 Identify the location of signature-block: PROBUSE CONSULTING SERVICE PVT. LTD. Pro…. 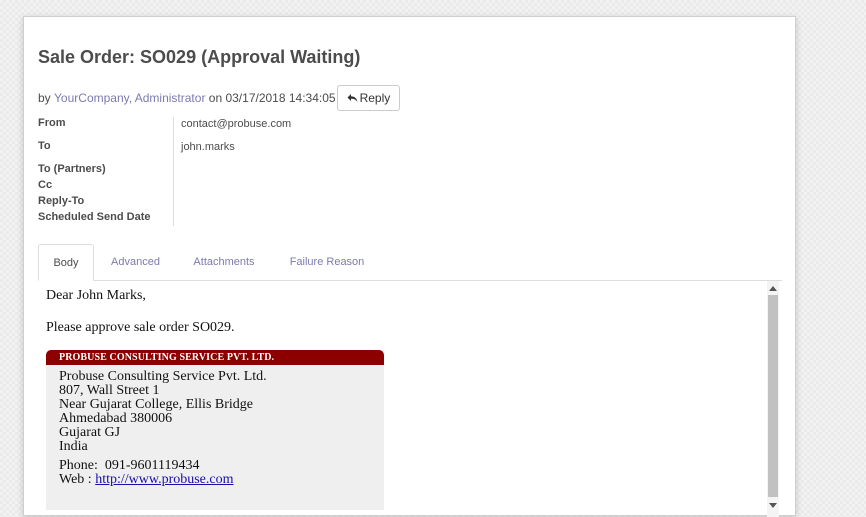
(215, 430).